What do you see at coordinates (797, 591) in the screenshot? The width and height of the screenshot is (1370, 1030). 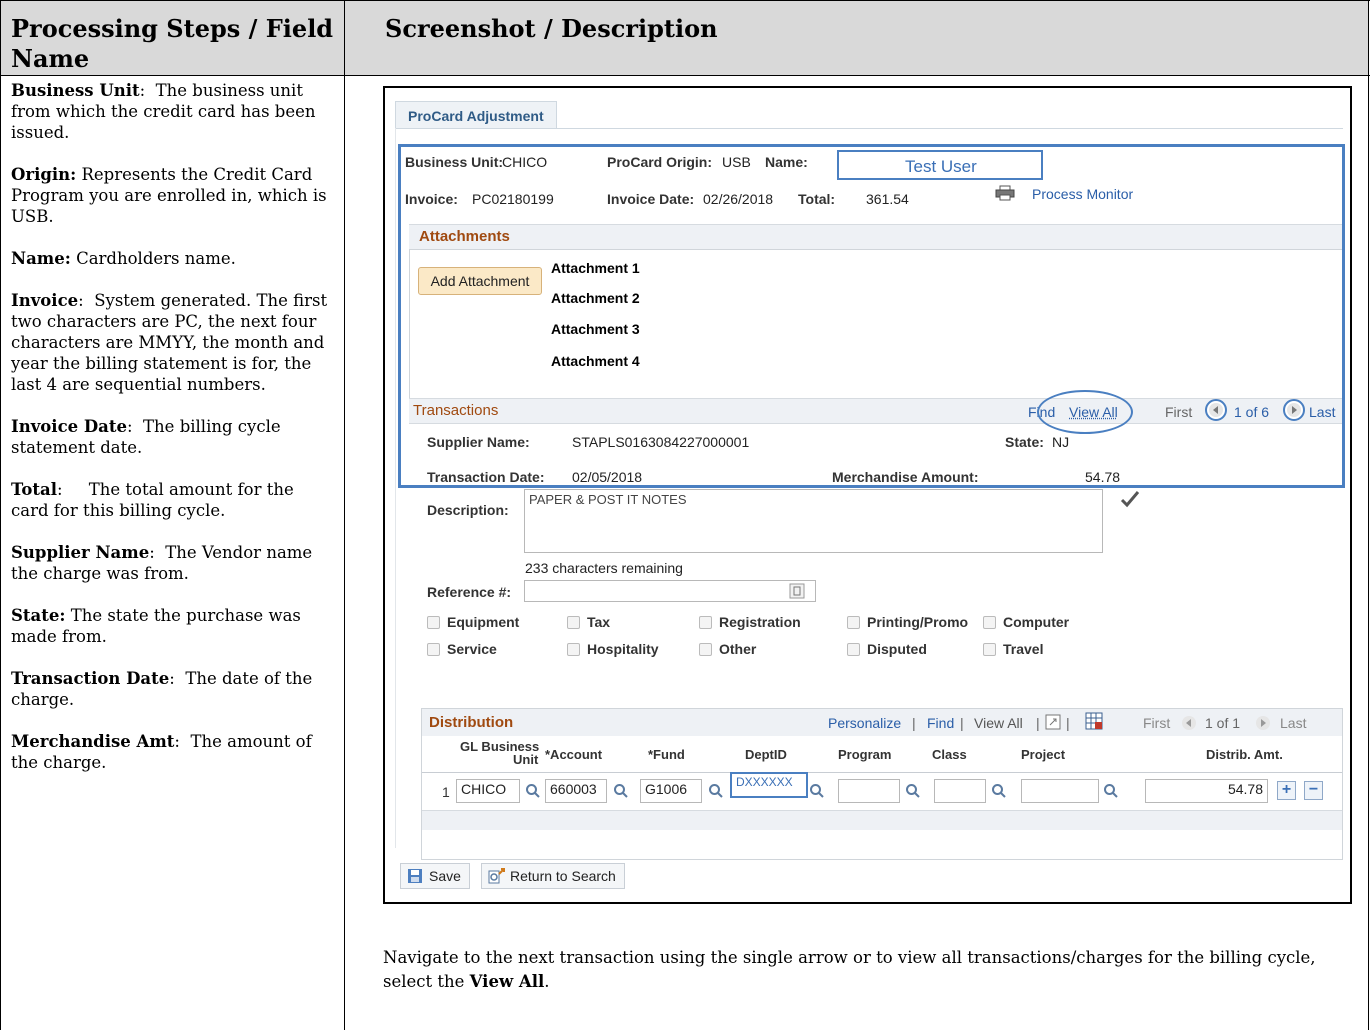 I see `reference-lookup-icon` at bounding box center [797, 591].